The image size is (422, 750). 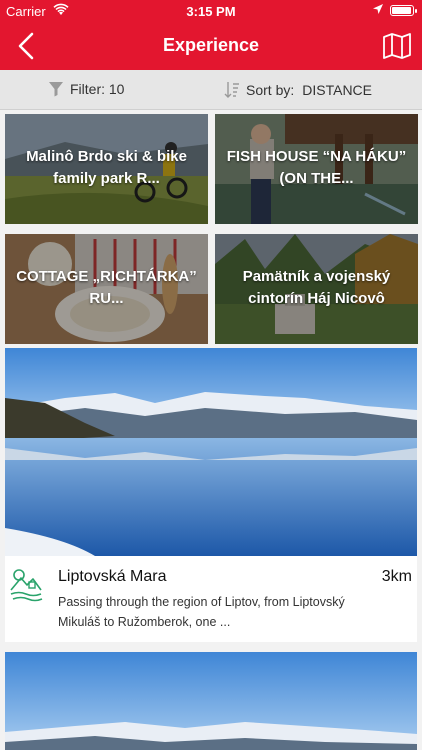 I want to click on status-bar: Carrier 3:15 PM, so click(x=211, y=11).